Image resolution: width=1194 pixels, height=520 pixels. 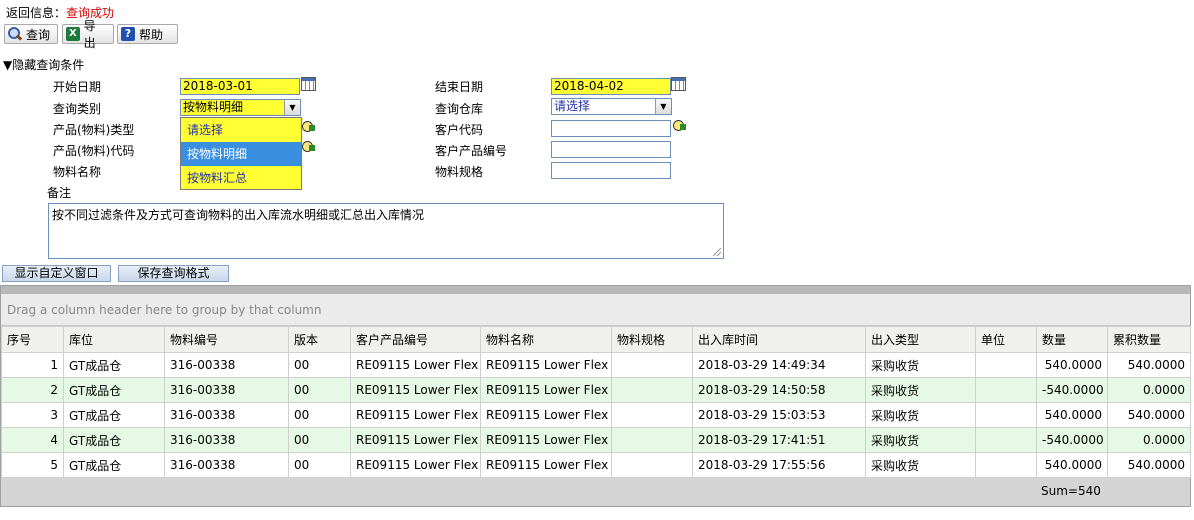 I want to click on footer-sum: Sum=540, so click(x=1071, y=491).